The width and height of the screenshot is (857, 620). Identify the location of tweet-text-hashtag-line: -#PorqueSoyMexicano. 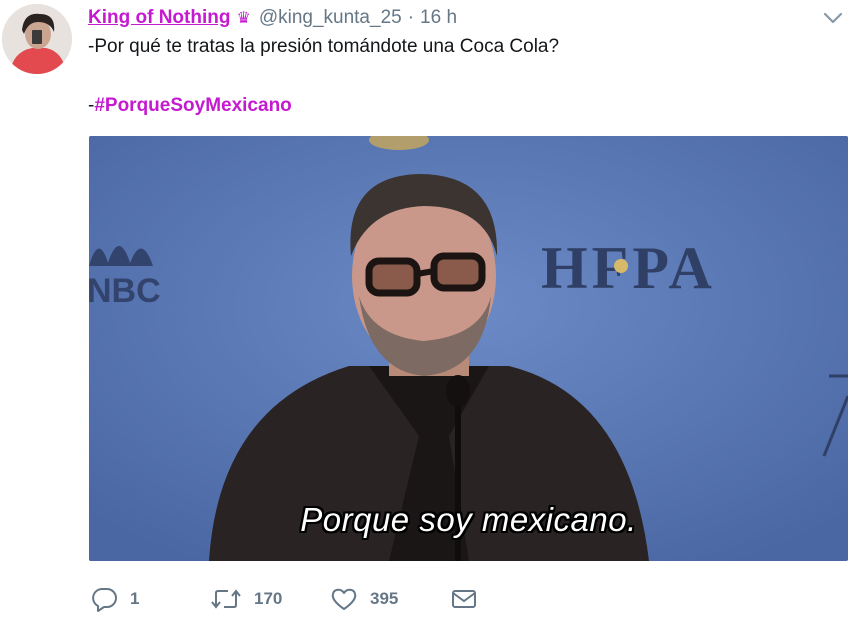
(190, 106).